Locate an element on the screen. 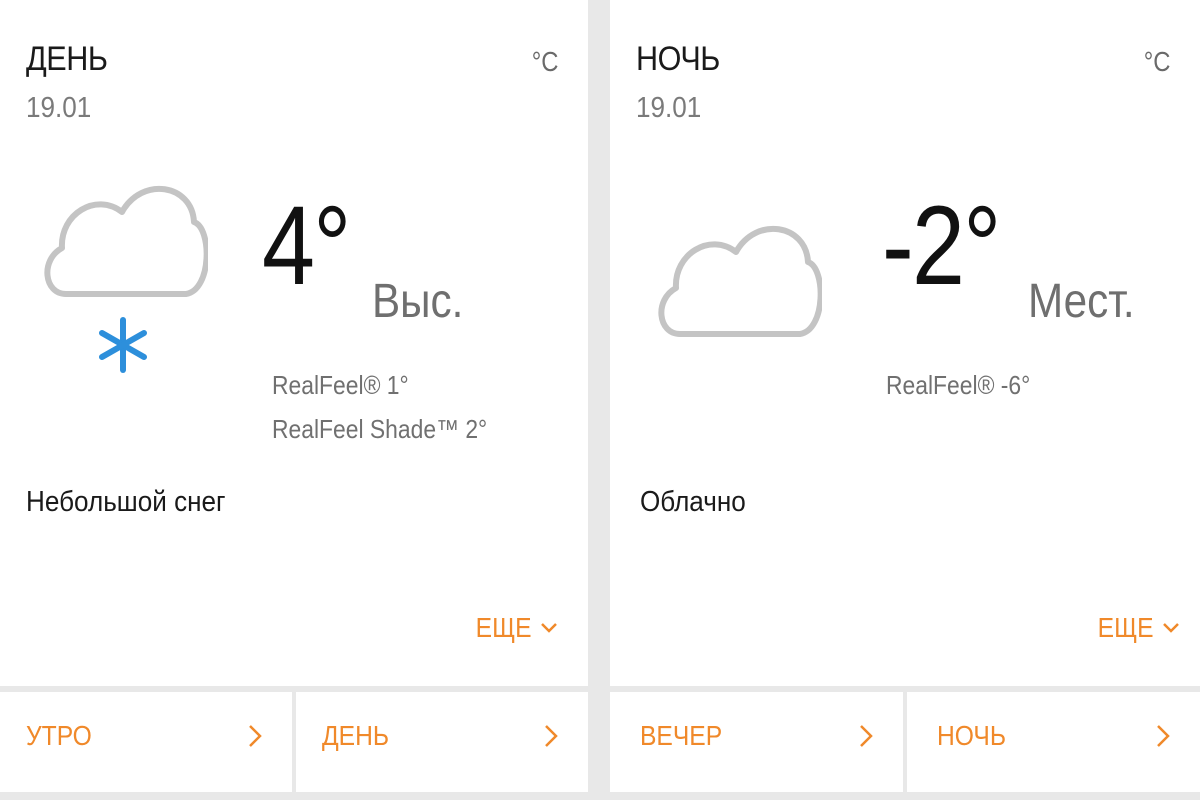 This screenshot has width=1200, height=800. card-title: НОЧЬ is located at coordinates (678, 59).